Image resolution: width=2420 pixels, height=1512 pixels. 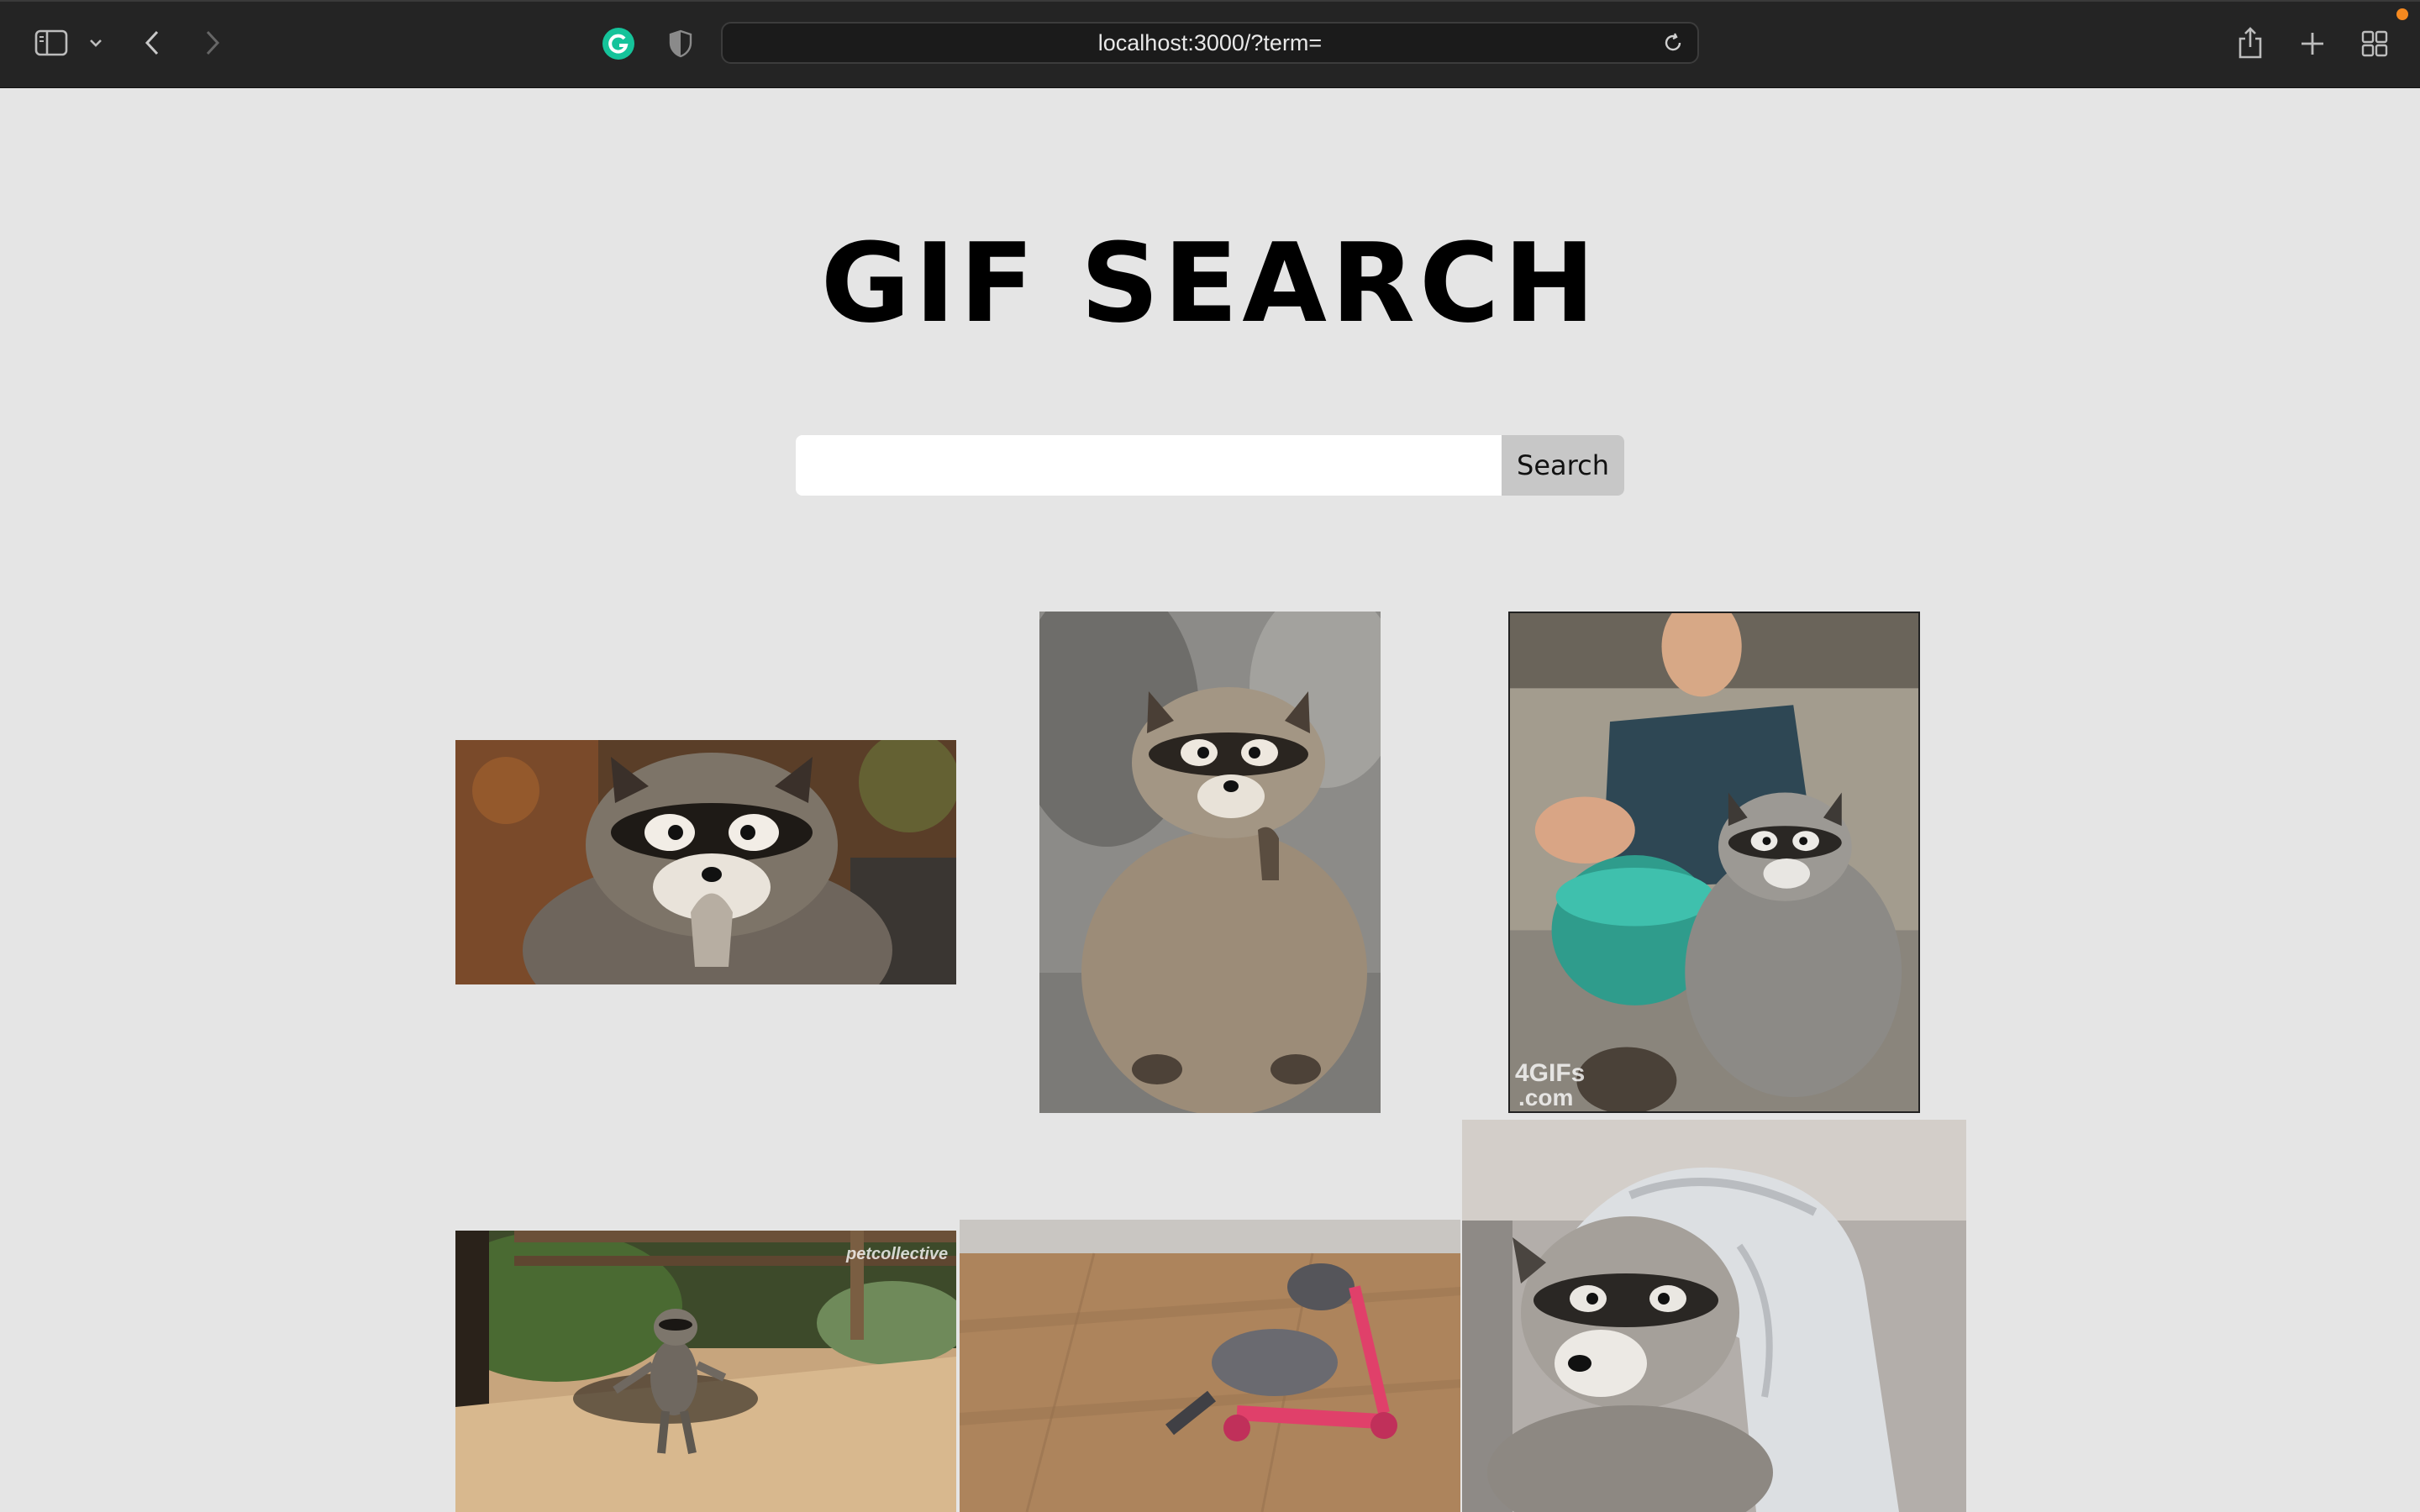 I want to click on watermark-petcollective: petcollective, so click(x=898, y=1254).